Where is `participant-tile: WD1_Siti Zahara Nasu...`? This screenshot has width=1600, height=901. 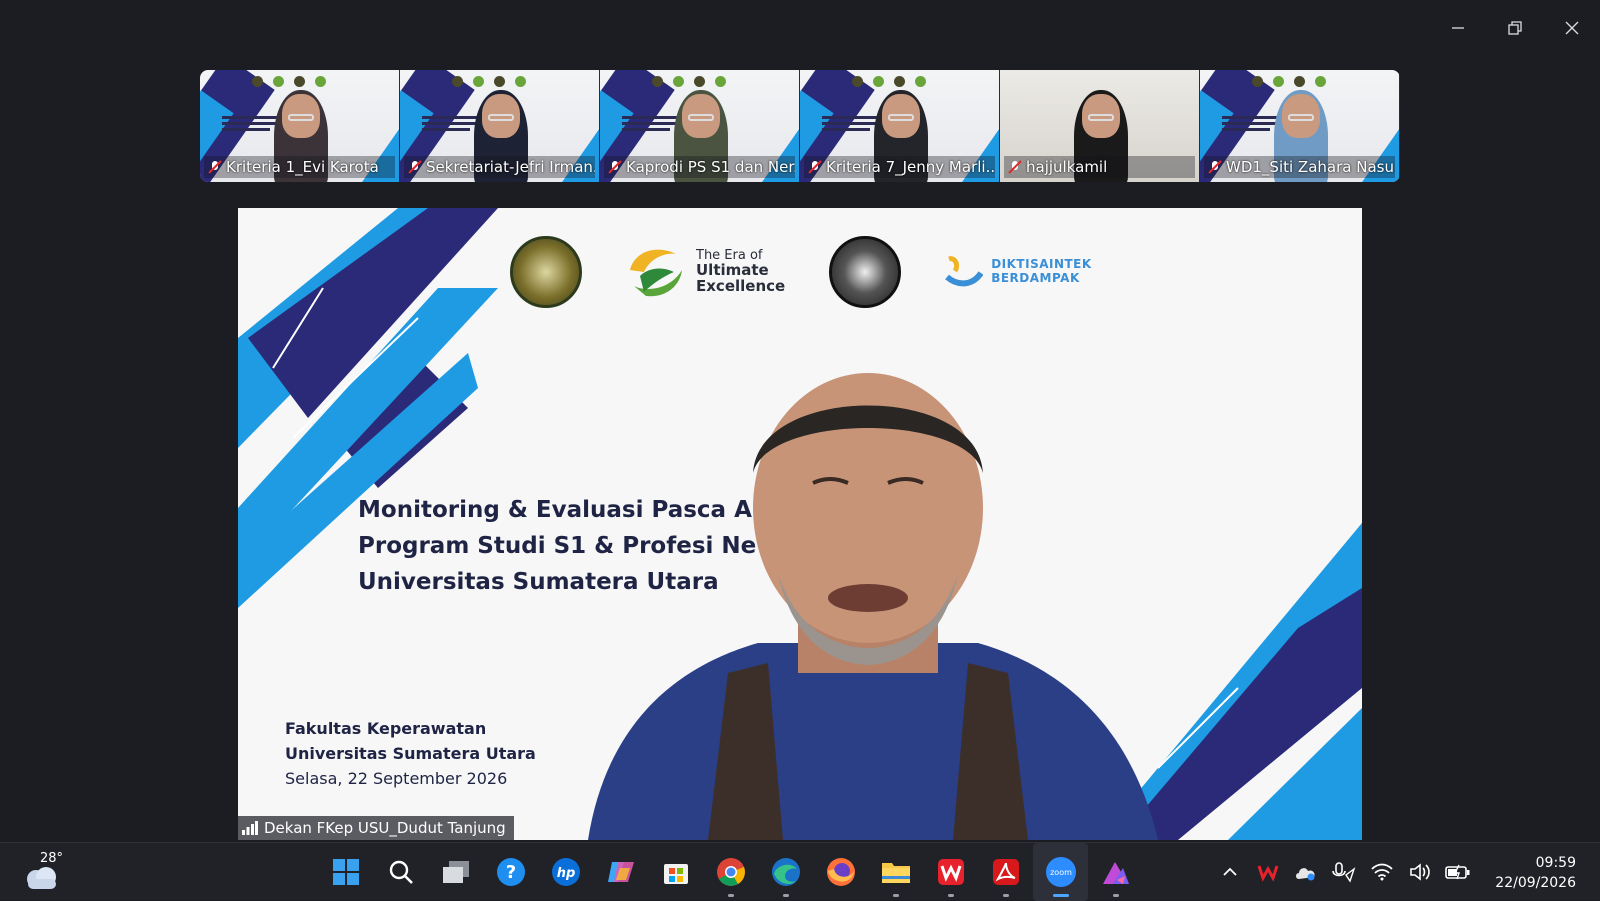 participant-tile: WD1_Siti Zahara Nasu... is located at coordinates (1300, 126).